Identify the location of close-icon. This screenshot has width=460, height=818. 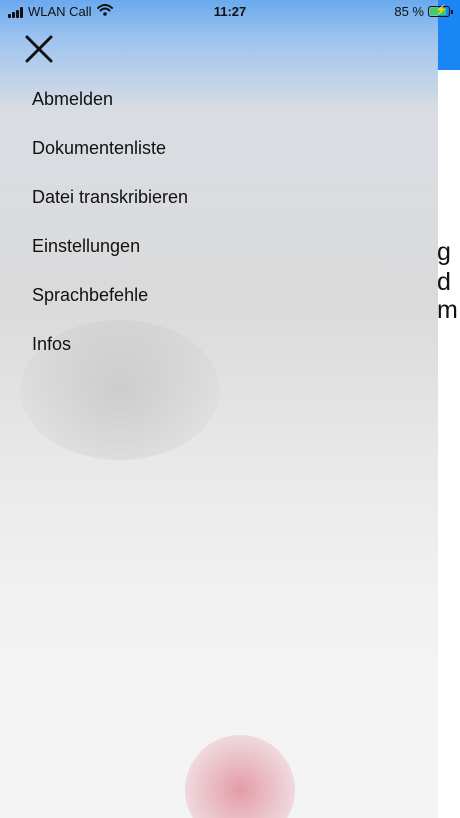
(39, 49).